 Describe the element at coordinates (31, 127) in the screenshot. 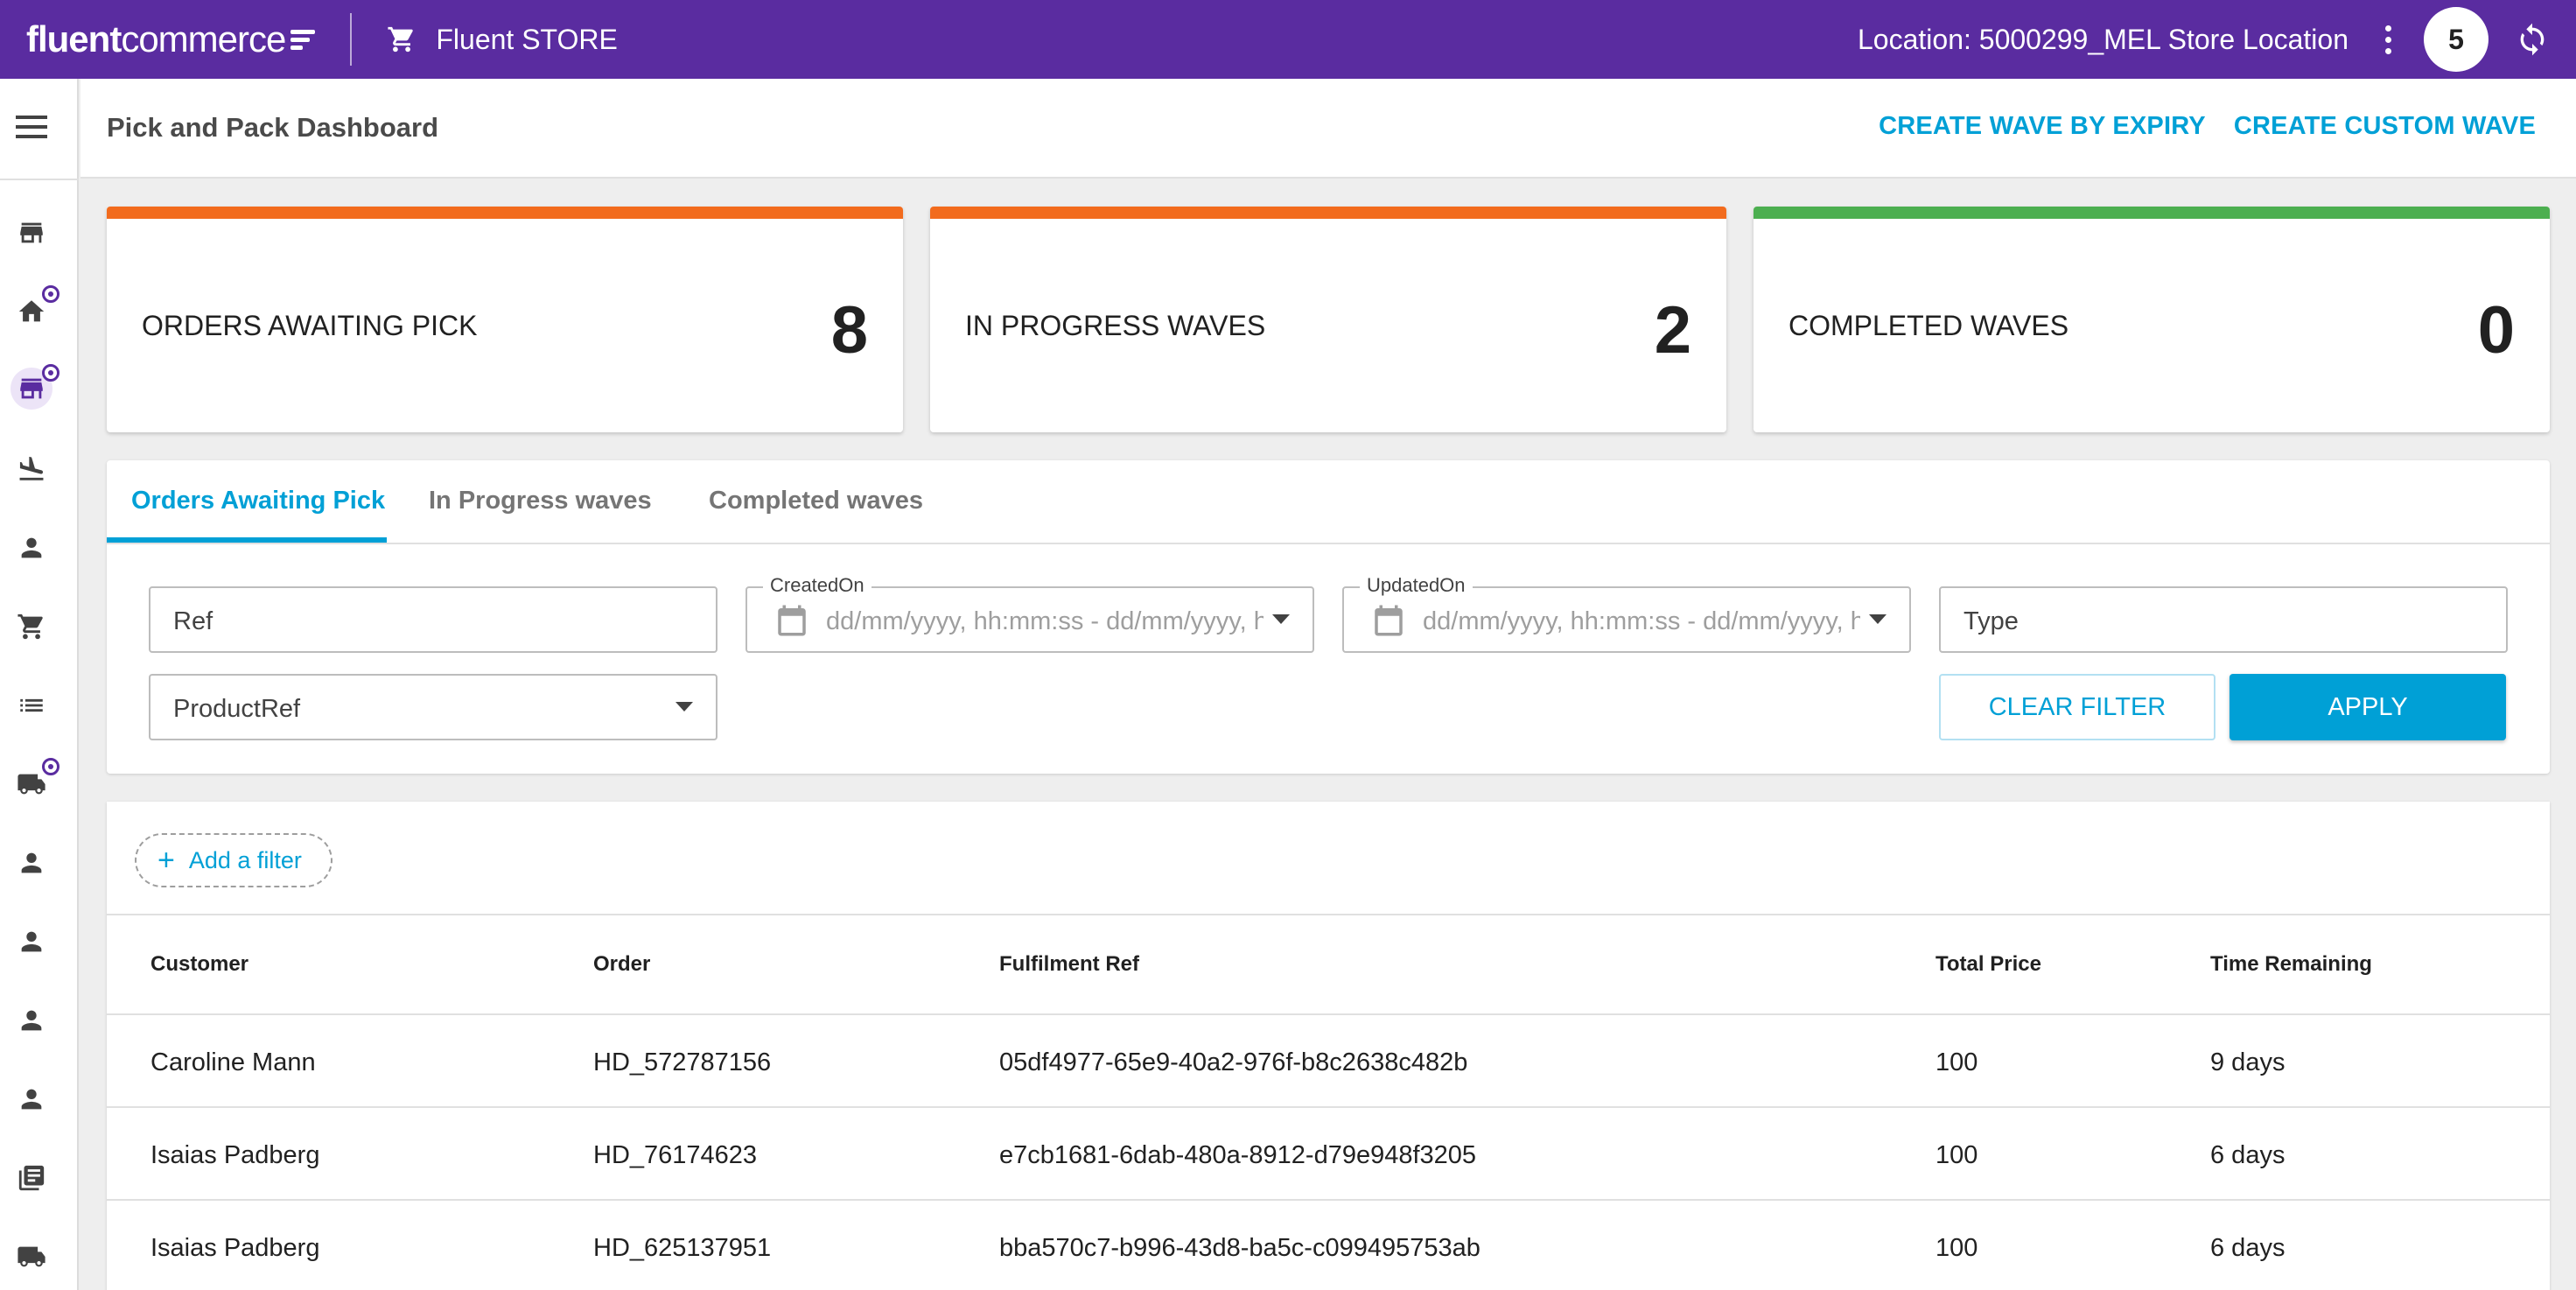

I see `menu-icon` at that location.